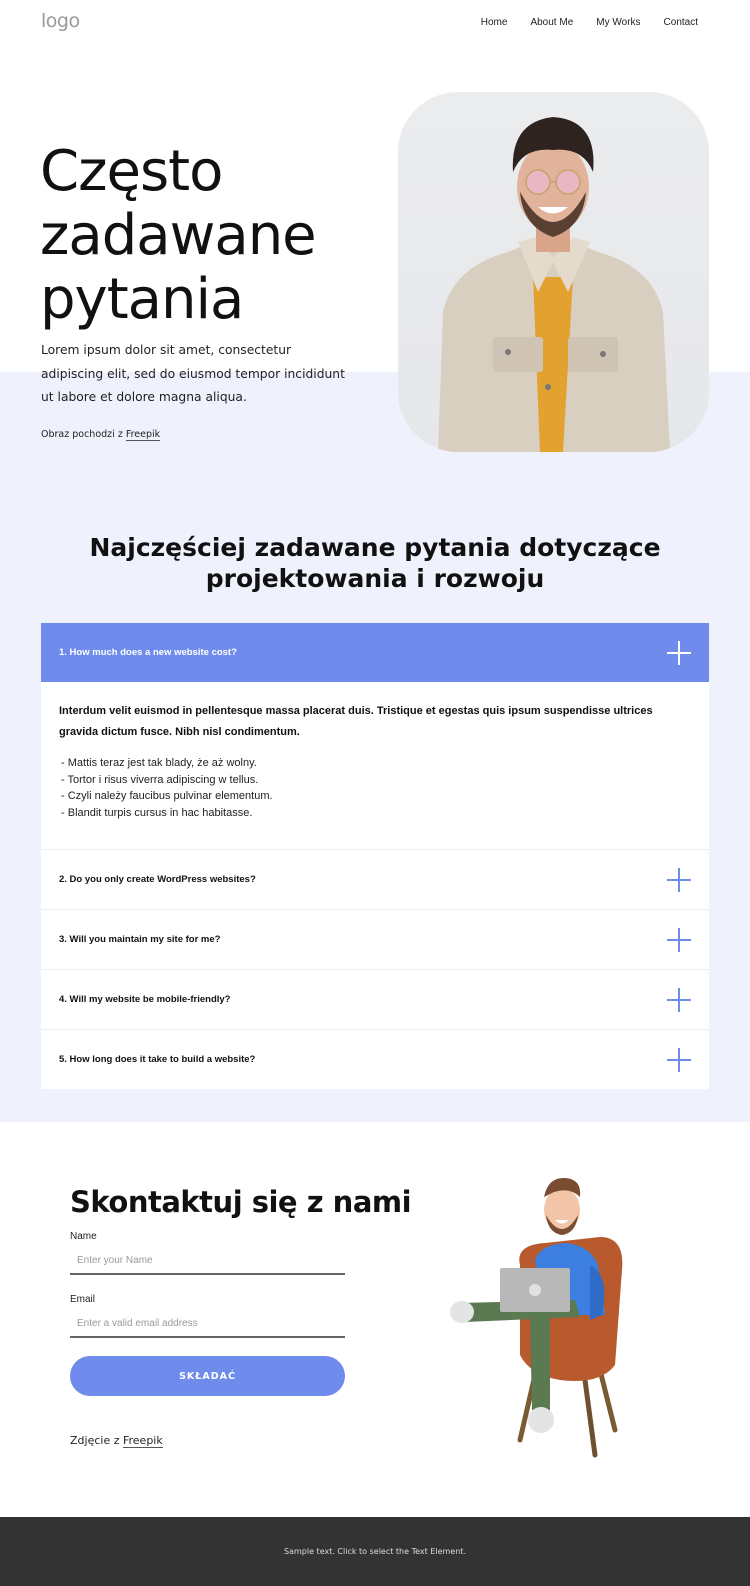 The height and width of the screenshot is (1586, 750). I want to click on cartoon-illustration, so click(536, 1317).